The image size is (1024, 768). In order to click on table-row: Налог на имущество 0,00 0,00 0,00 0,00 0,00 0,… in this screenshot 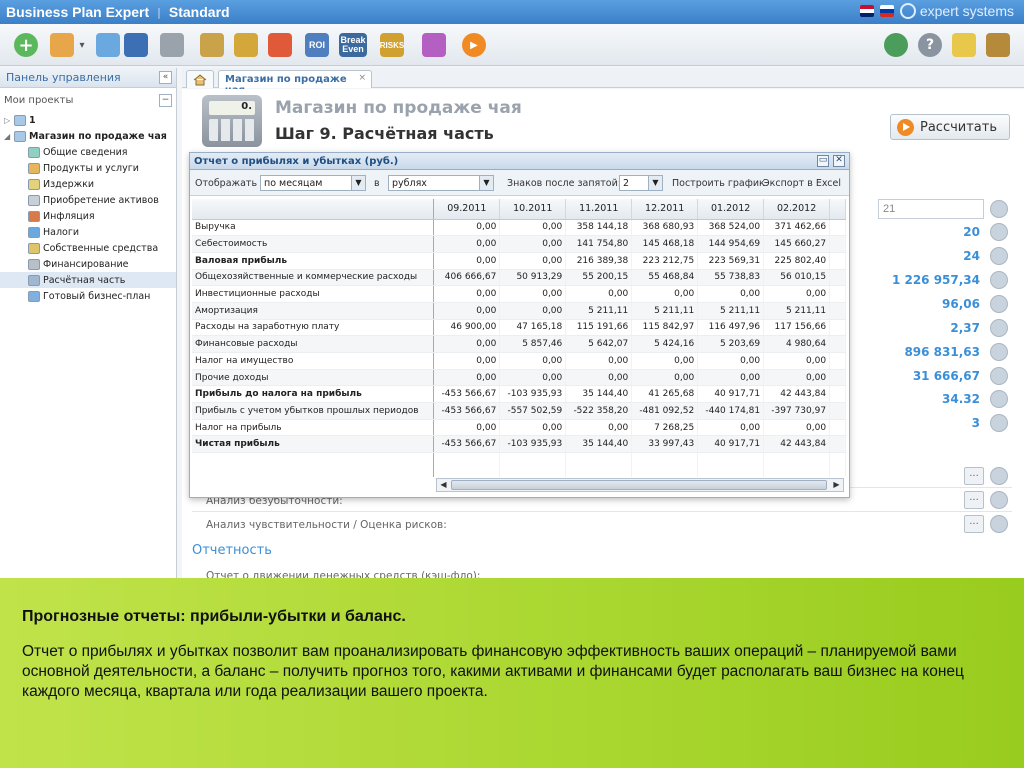, I will do `click(519, 361)`.